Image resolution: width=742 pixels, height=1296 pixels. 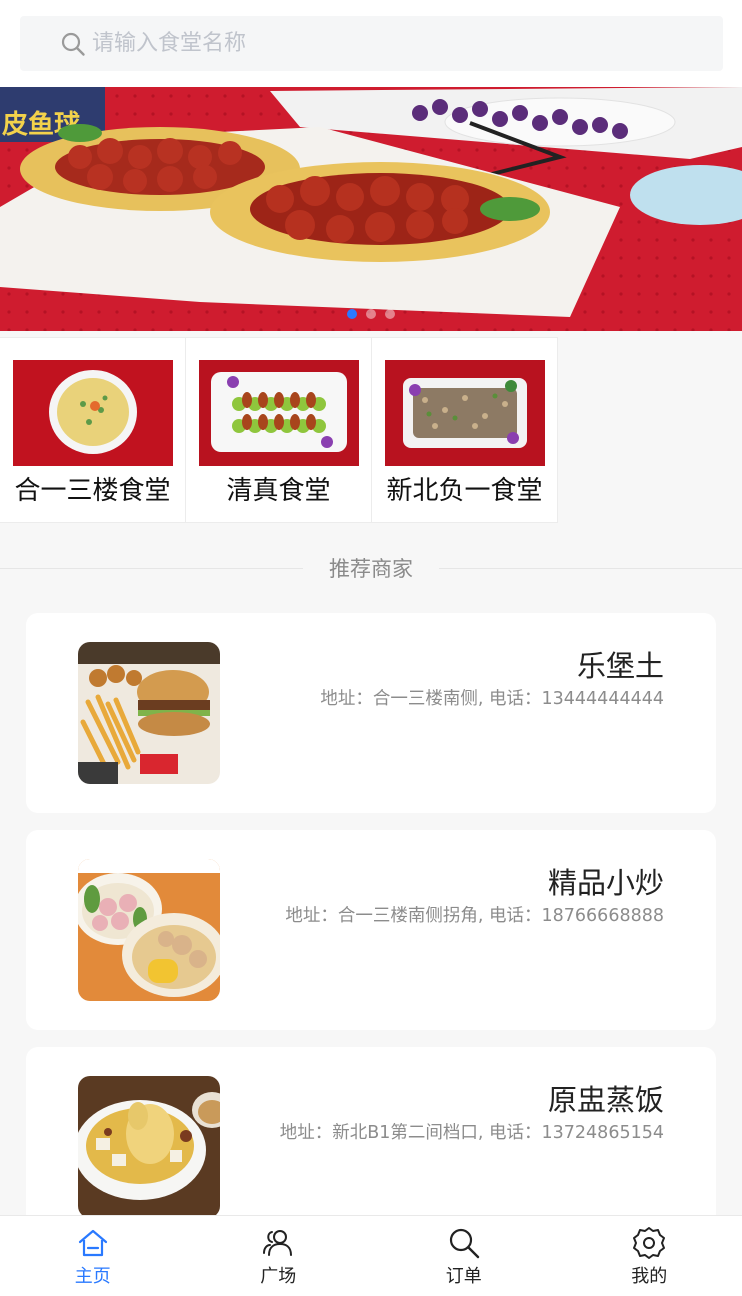 What do you see at coordinates (278, 1276) in the screenshot?
I see `tab-label: 广场` at bounding box center [278, 1276].